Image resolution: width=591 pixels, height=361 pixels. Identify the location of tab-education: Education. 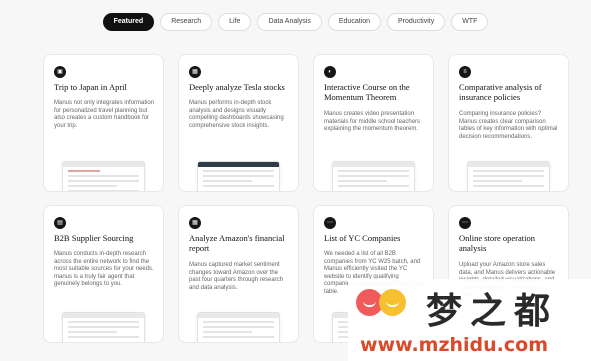
(354, 22).